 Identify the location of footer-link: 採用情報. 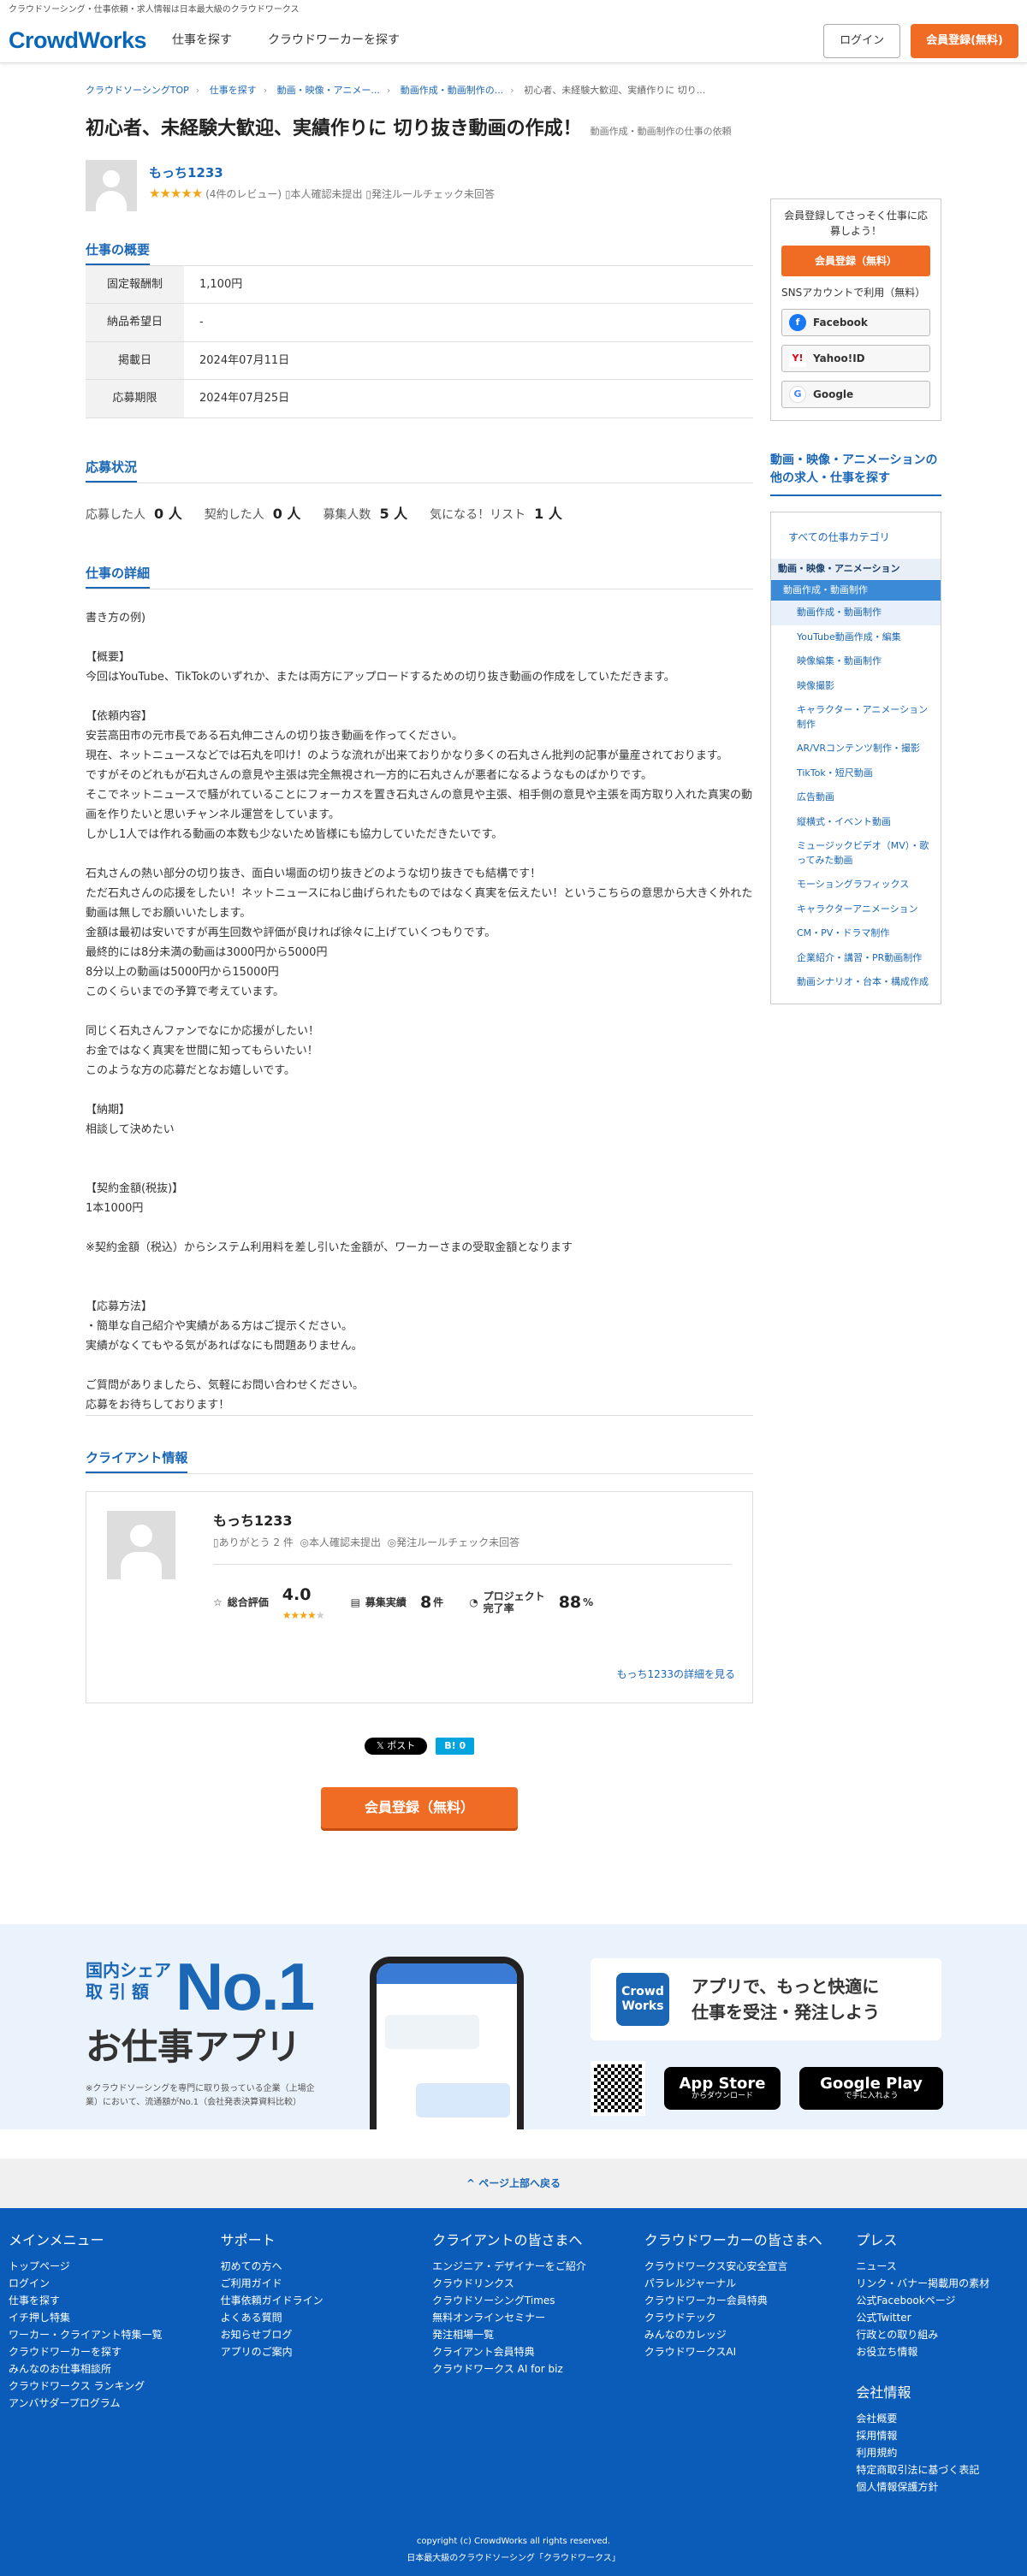
(937, 2435).